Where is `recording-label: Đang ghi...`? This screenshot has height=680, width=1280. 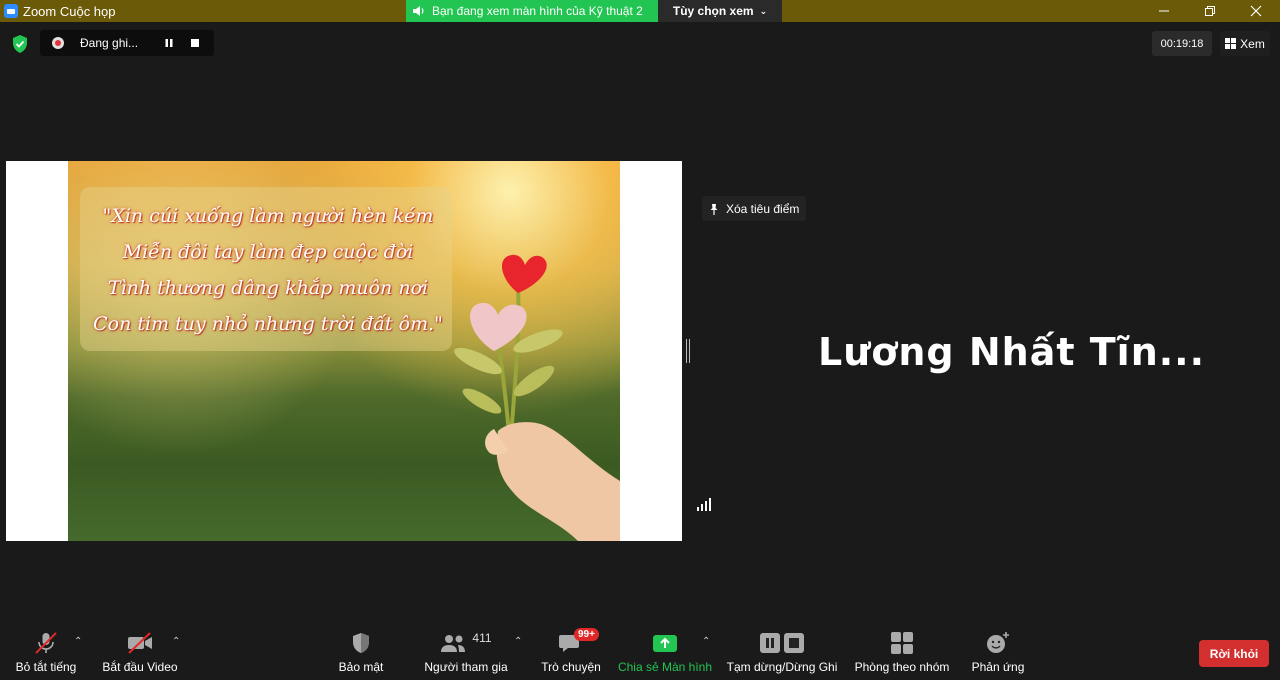
recording-label: Đang ghi... is located at coordinates (109, 43).